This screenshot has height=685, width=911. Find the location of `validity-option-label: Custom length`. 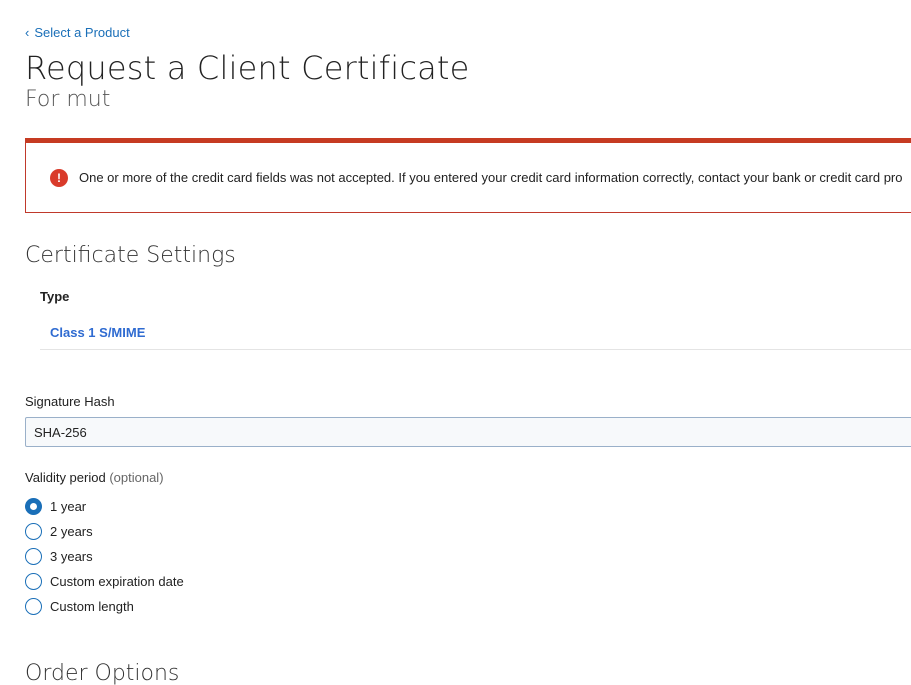

validity-option-label: Custom length is located at coordinates (92, 606).